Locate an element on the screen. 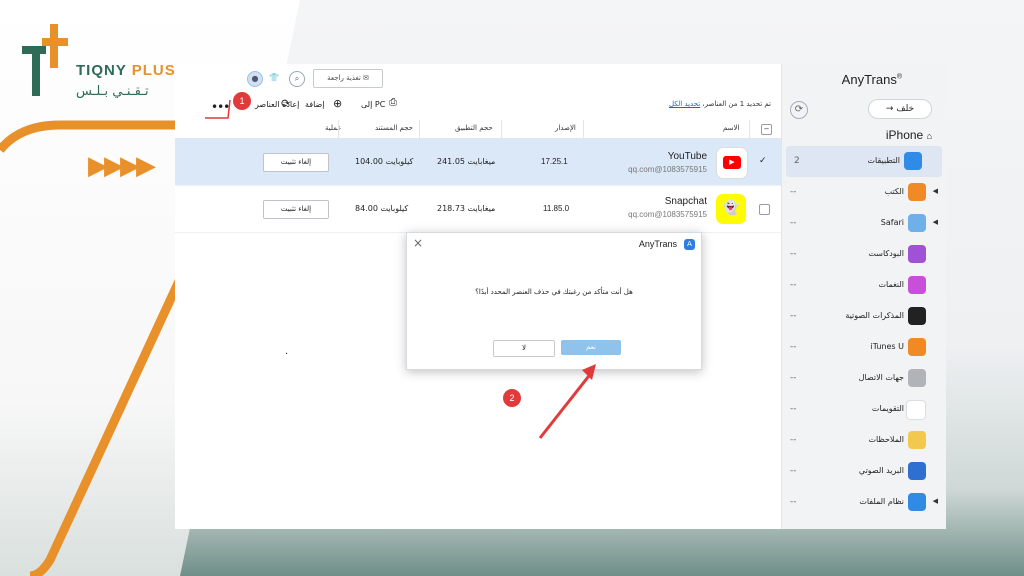  step-badge-1: 1 is located at coordinates (242, 101).